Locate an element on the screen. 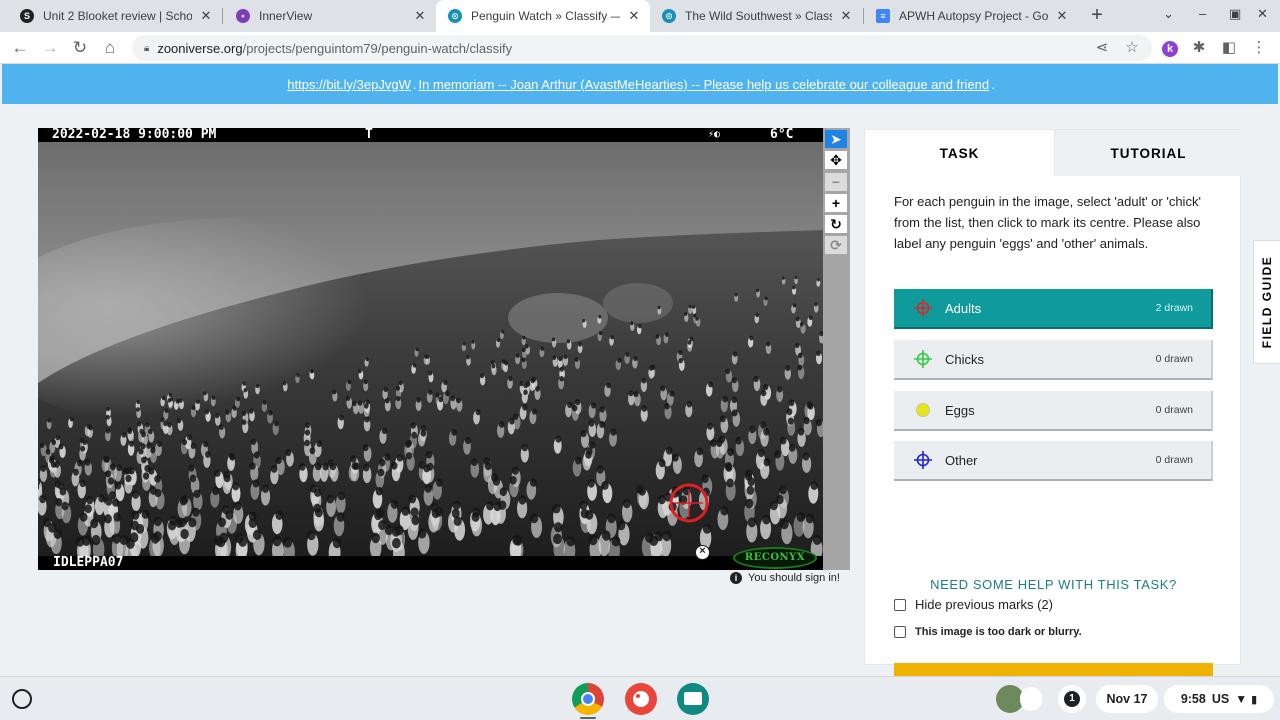  zoom-in-icon: + is located at coordinates (836, 203).